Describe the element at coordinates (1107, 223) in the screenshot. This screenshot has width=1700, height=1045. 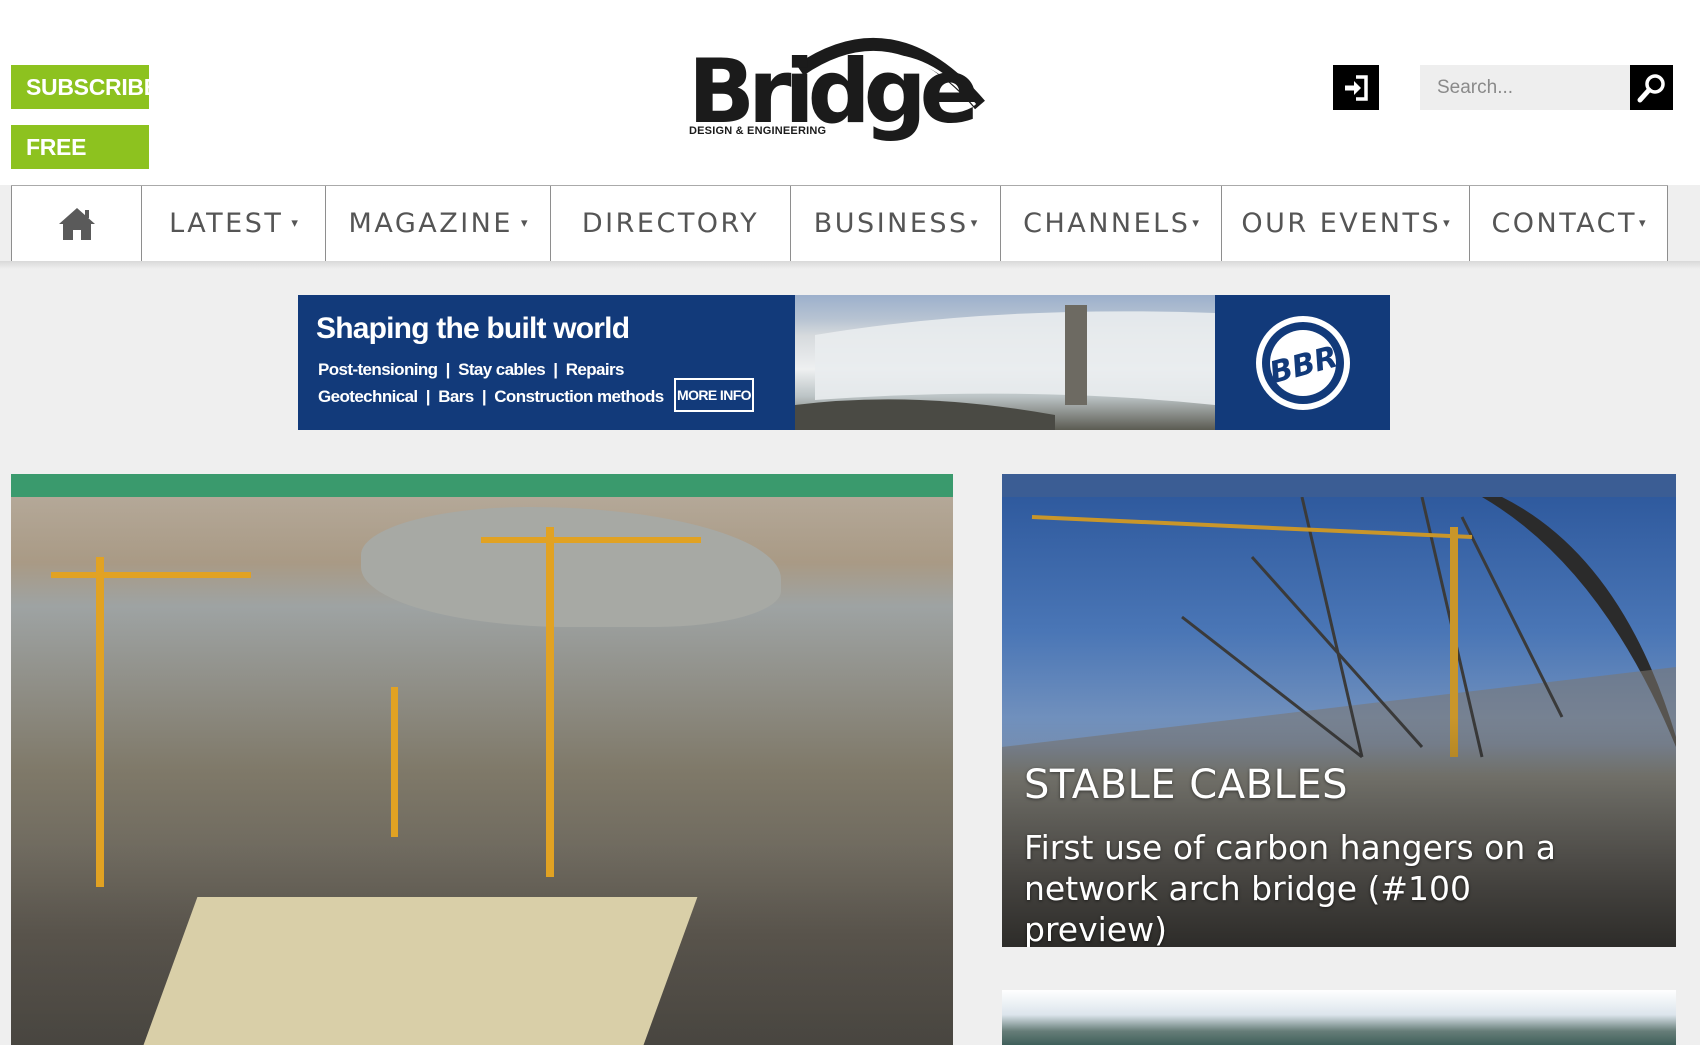
I see `nav-channels-label: CHANNELS` at that location.